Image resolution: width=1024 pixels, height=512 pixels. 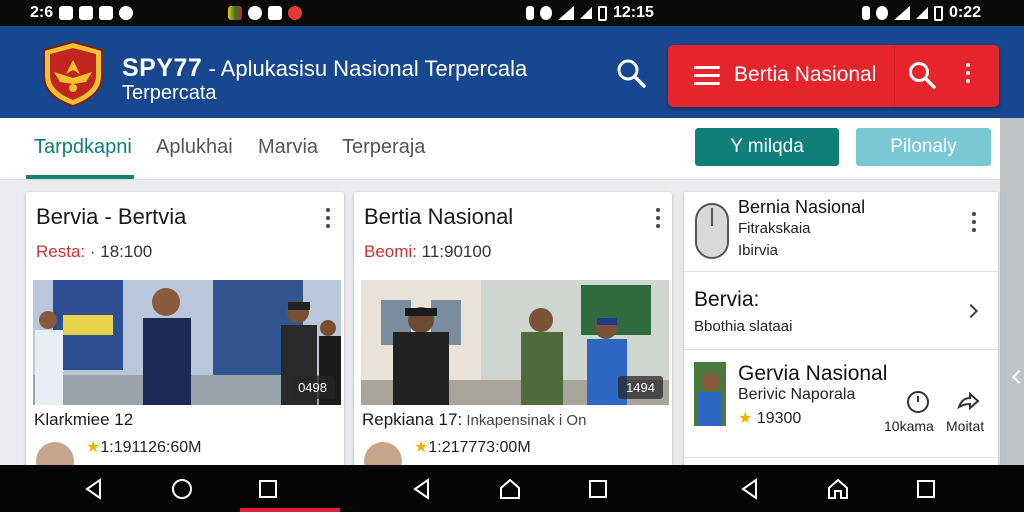 I want to click on list-item-line2: Fitrakskaia, so click(x=774, y=228).